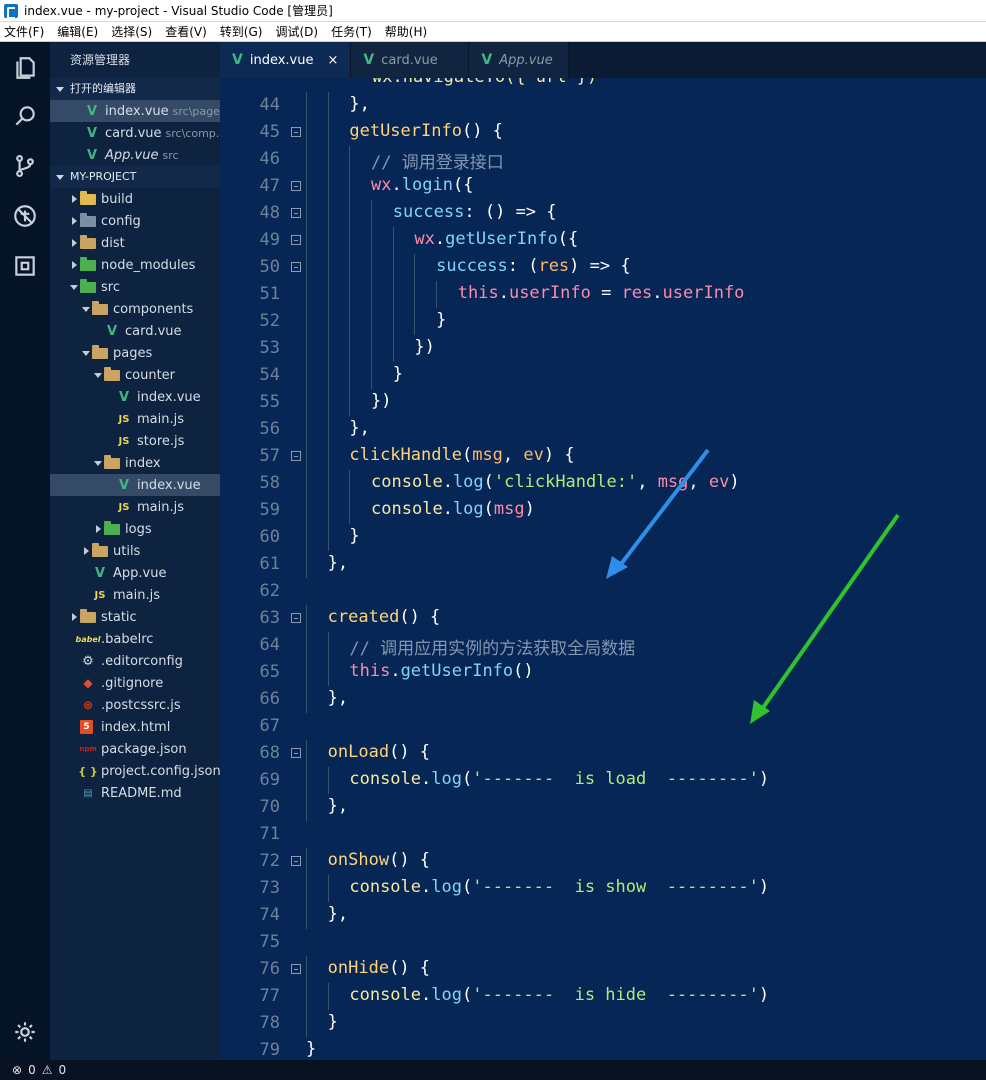 This screenshot has width=986, height=1080. I want to click on open-editor-item: V App.vue src, so click(135, 155).